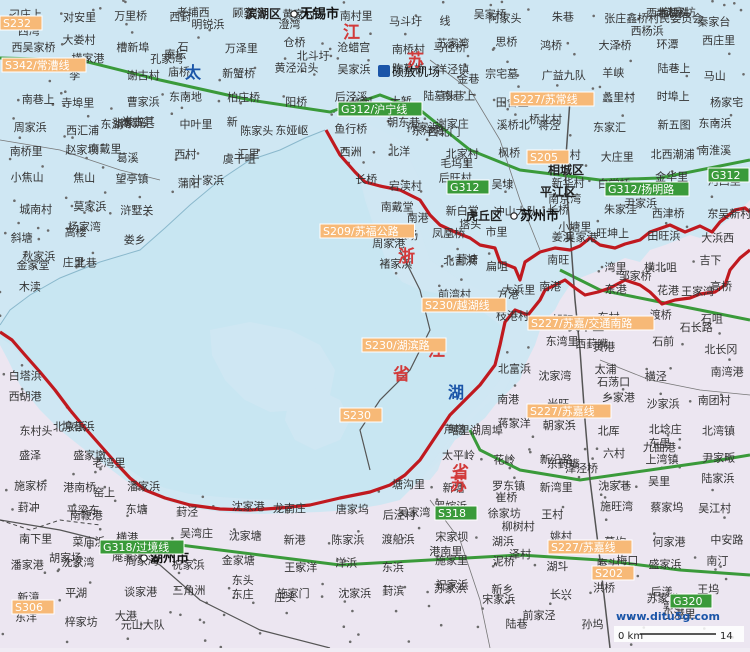 This screenshot has height=652, width=750. I want to click on road-shield-s227_jiaotong: S227/苏嘉/交通南路, so click(591, 323).